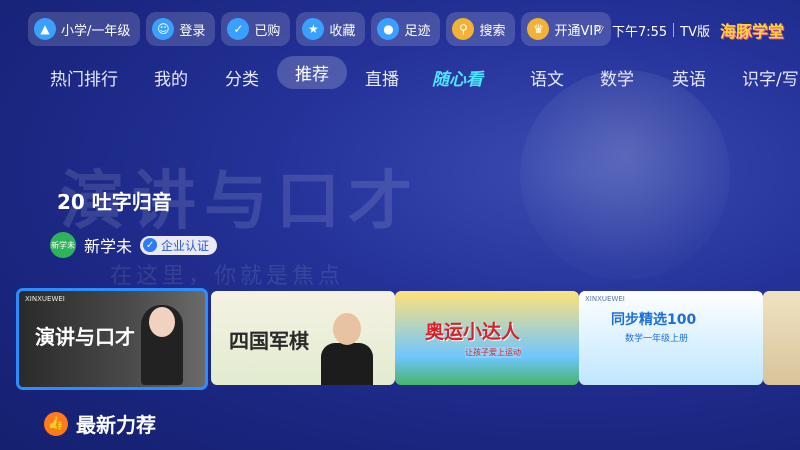 Image resolution: width=800 pixels, height=450 pixels. What do you see at coordinates (492, 31) in the screenshot?
I see `search-label: 搜索` at bounding box center [492, 31].